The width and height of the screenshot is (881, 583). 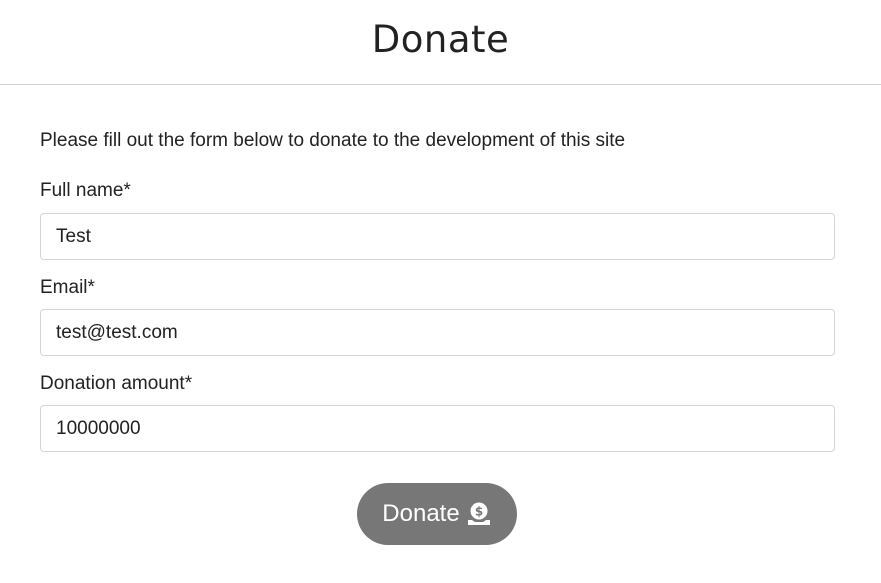 What do you see at coordinates (67, 287) in the screenshot?
I see `email-label: Email*` at bounding box center [67, 287].